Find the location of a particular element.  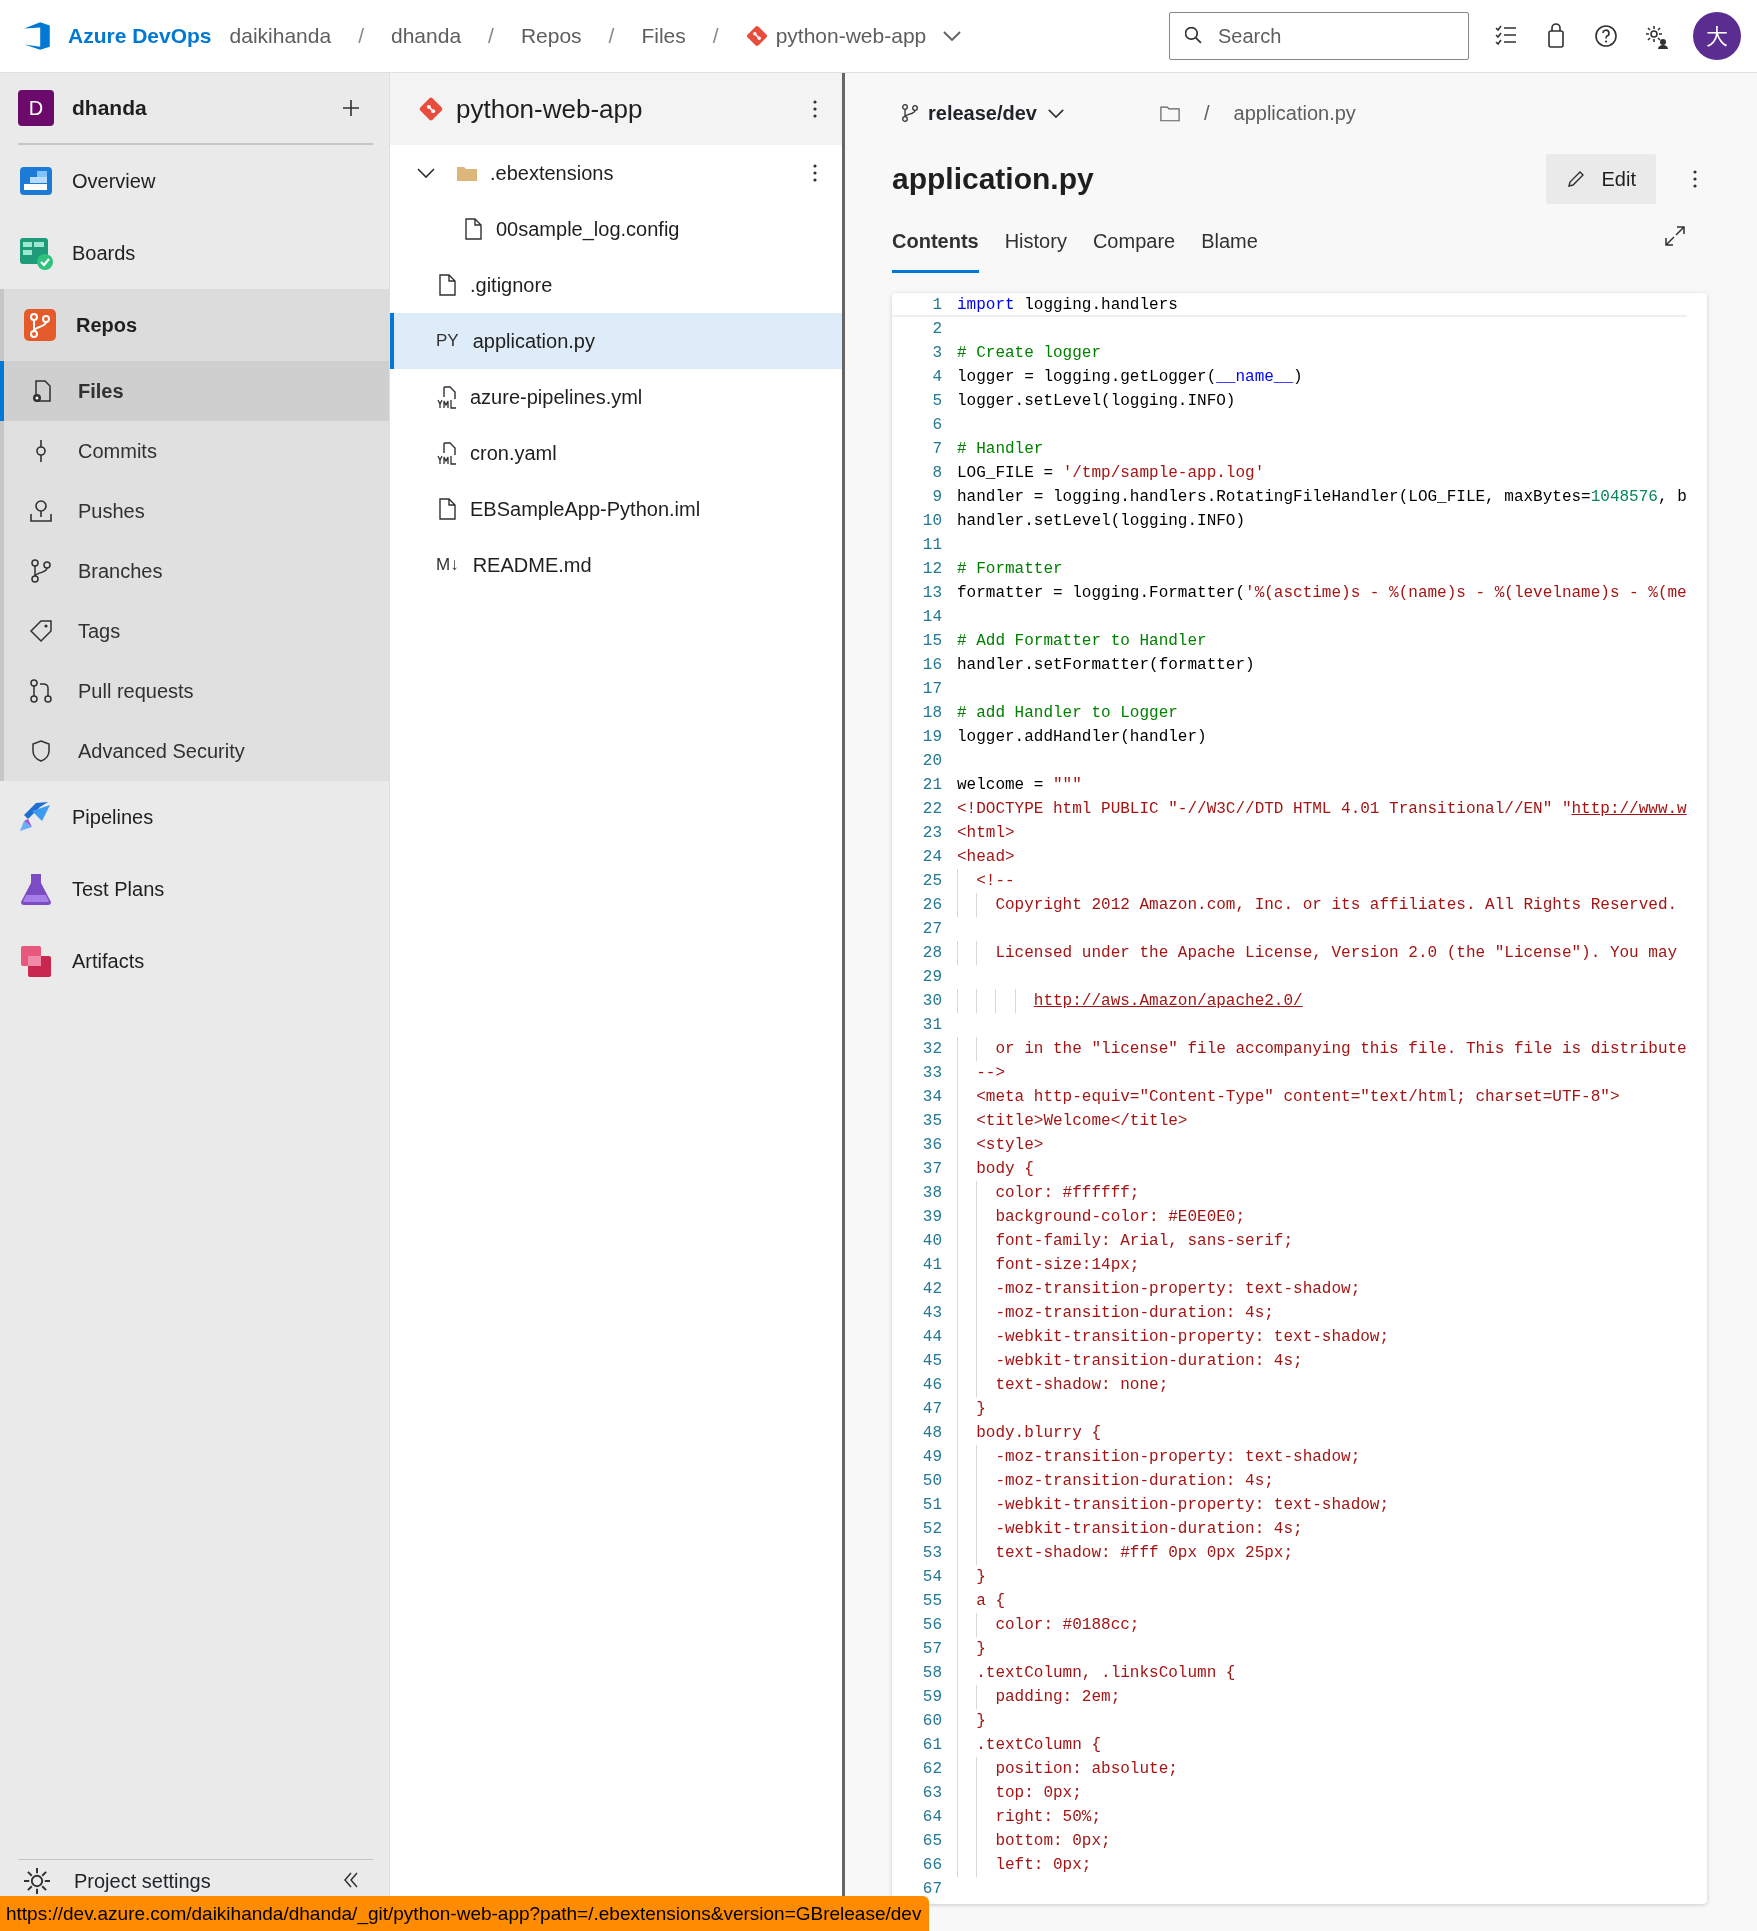

line-number: 35 is located at coordinates (932, 1121).